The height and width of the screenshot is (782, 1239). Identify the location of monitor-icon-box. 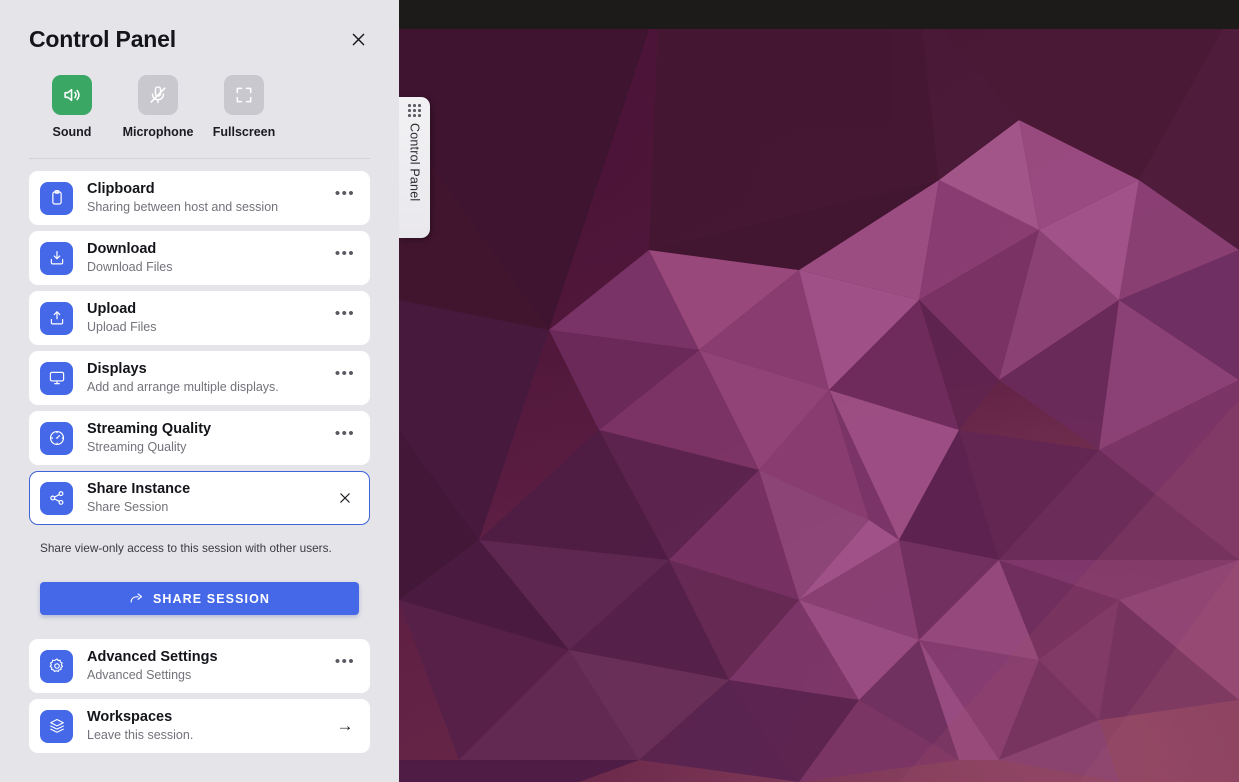
(56, 378).